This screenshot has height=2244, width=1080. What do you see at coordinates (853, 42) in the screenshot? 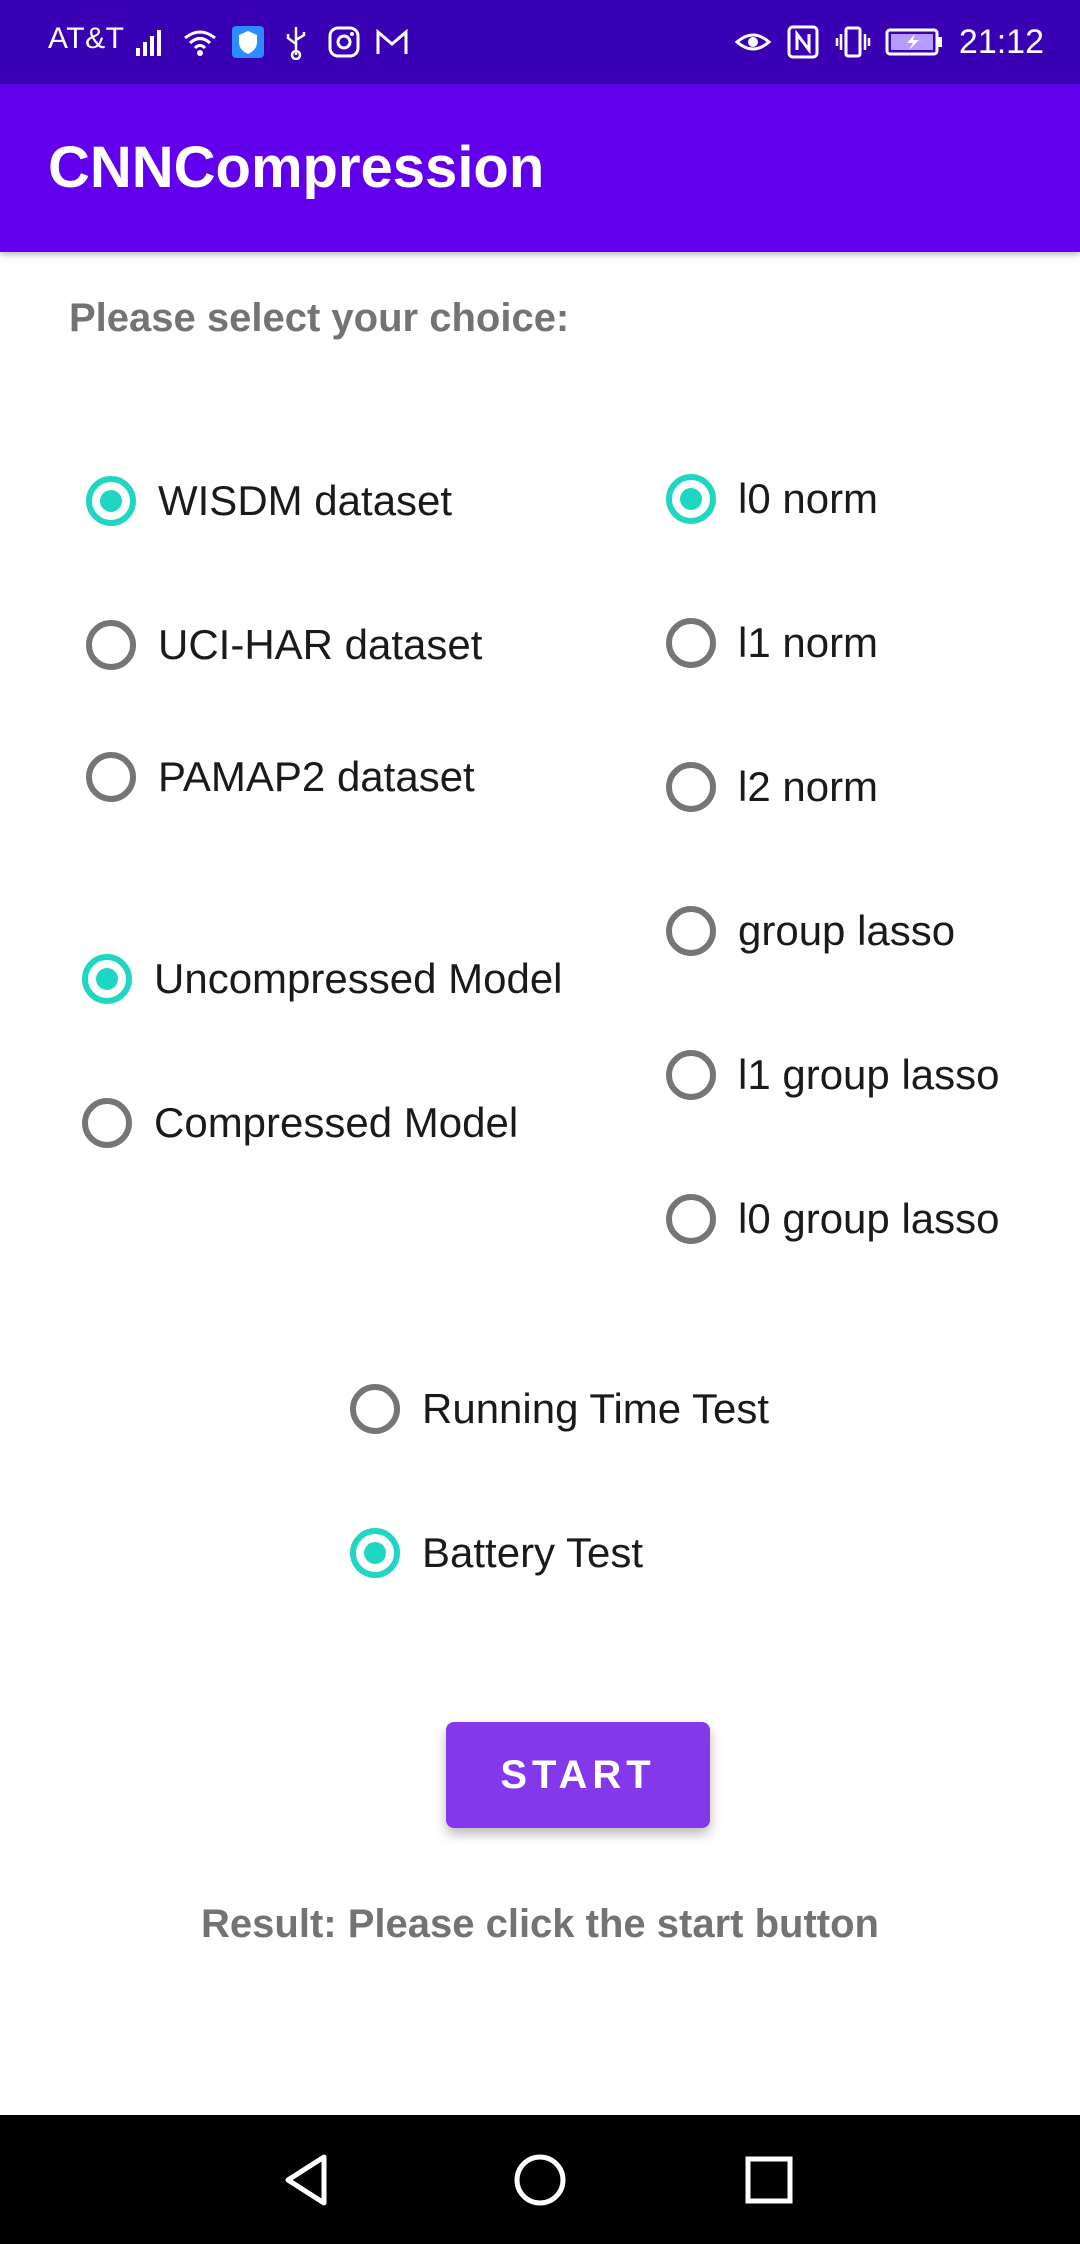
I see `vibrate-icon` at bounding box center [853, 42].